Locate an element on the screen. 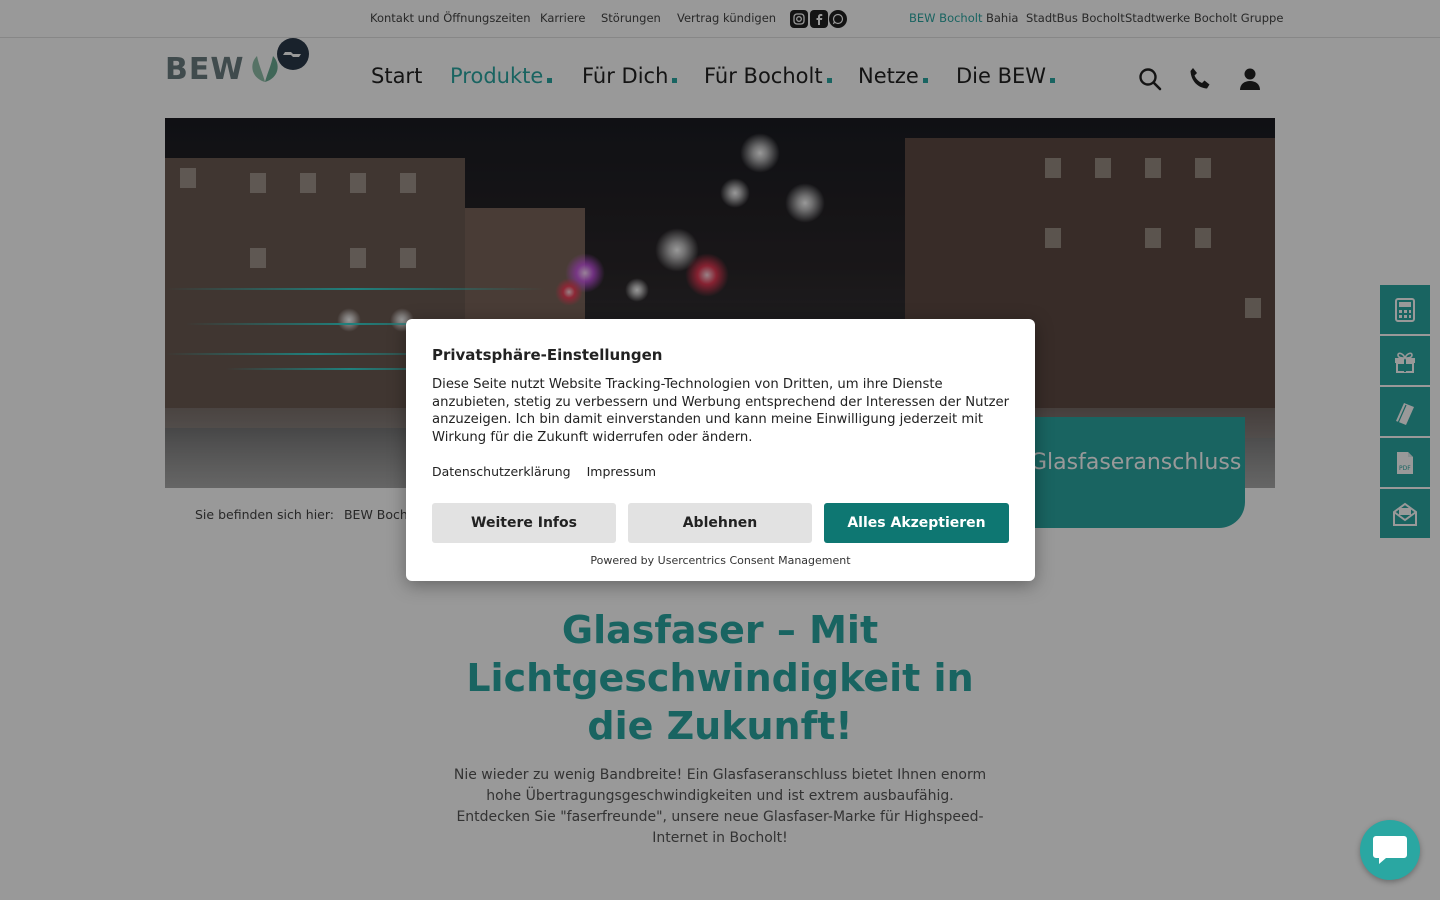 Image resolution: width=1440 pixels, height=900 pixels. chat-bubble-icon is located at coordinates (1390, 850).